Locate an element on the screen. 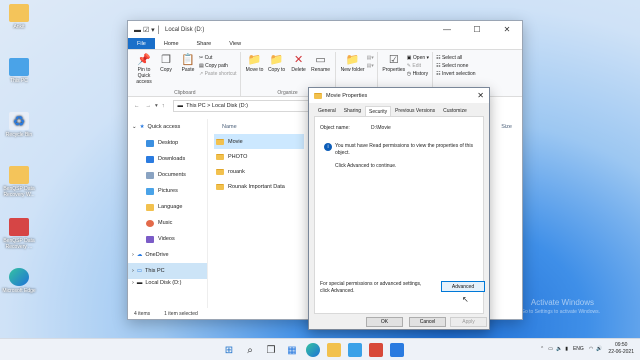 The width and height of the screenshot is (640, 360). quick-access-toolbar-icon: ▬ ☑ ▾ │ is located at coordinates (147, 30).